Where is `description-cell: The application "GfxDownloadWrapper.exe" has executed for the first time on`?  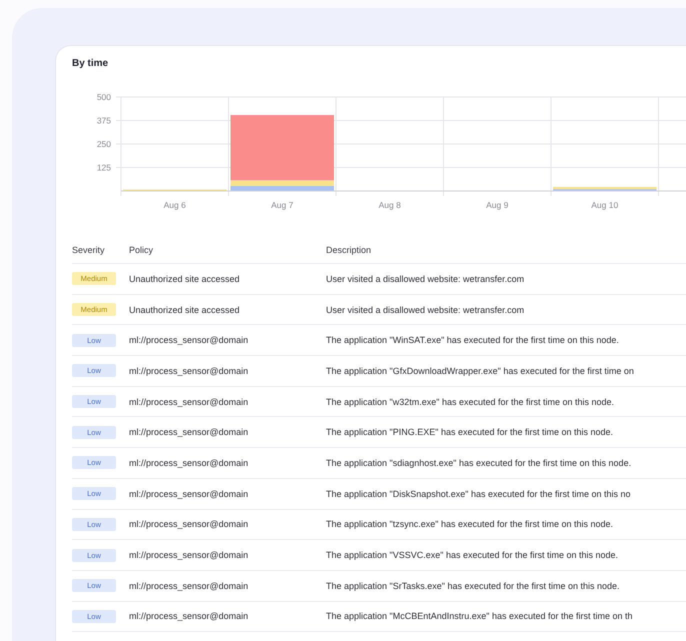 description-cell: The application "GfxDownloadWrapper.exe" has executed for the first time on is located at coordinates (480, 371).